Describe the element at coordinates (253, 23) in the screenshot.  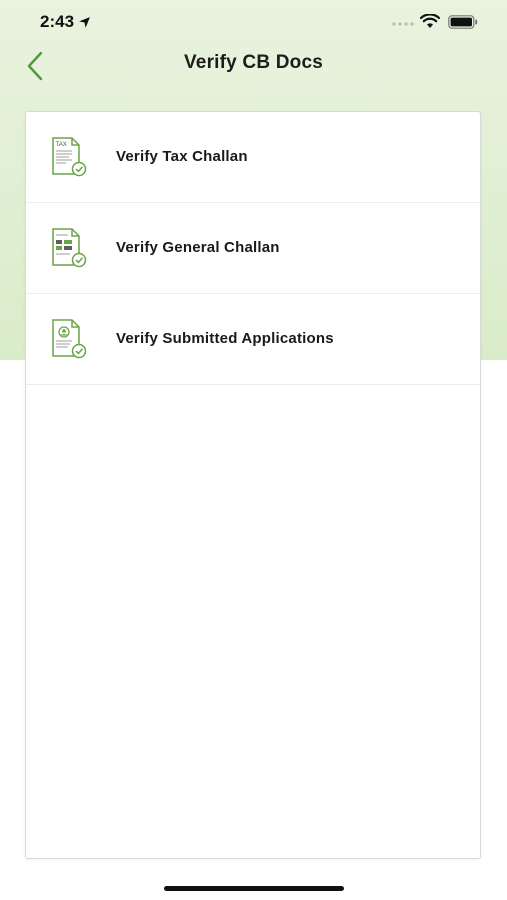
I see `status-bar: 2:43` at that location.